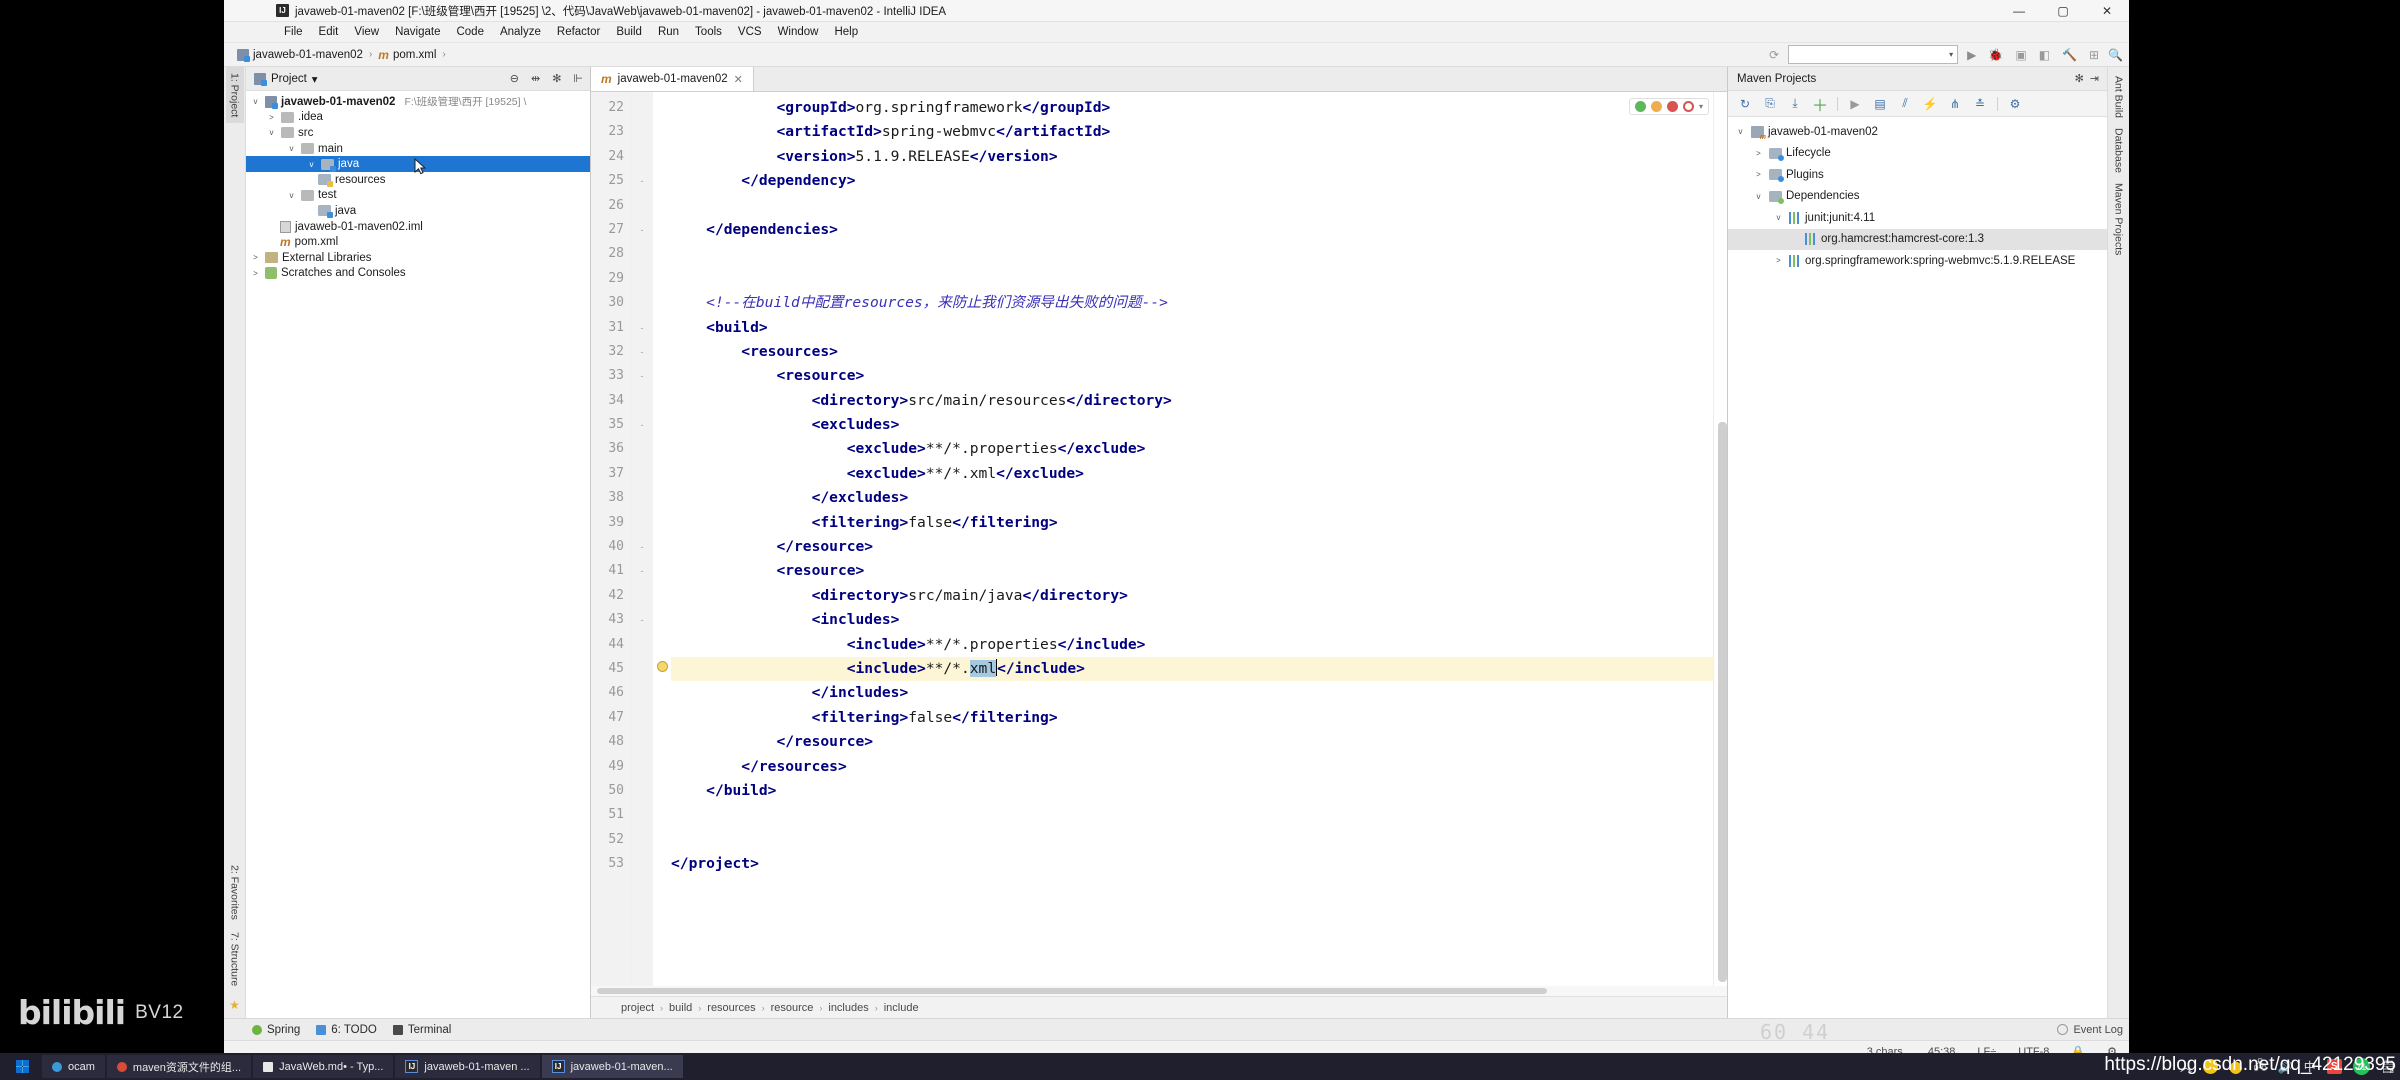  I want to click on maven-item-dependencies: v Dependencies, so click(1917, 197).